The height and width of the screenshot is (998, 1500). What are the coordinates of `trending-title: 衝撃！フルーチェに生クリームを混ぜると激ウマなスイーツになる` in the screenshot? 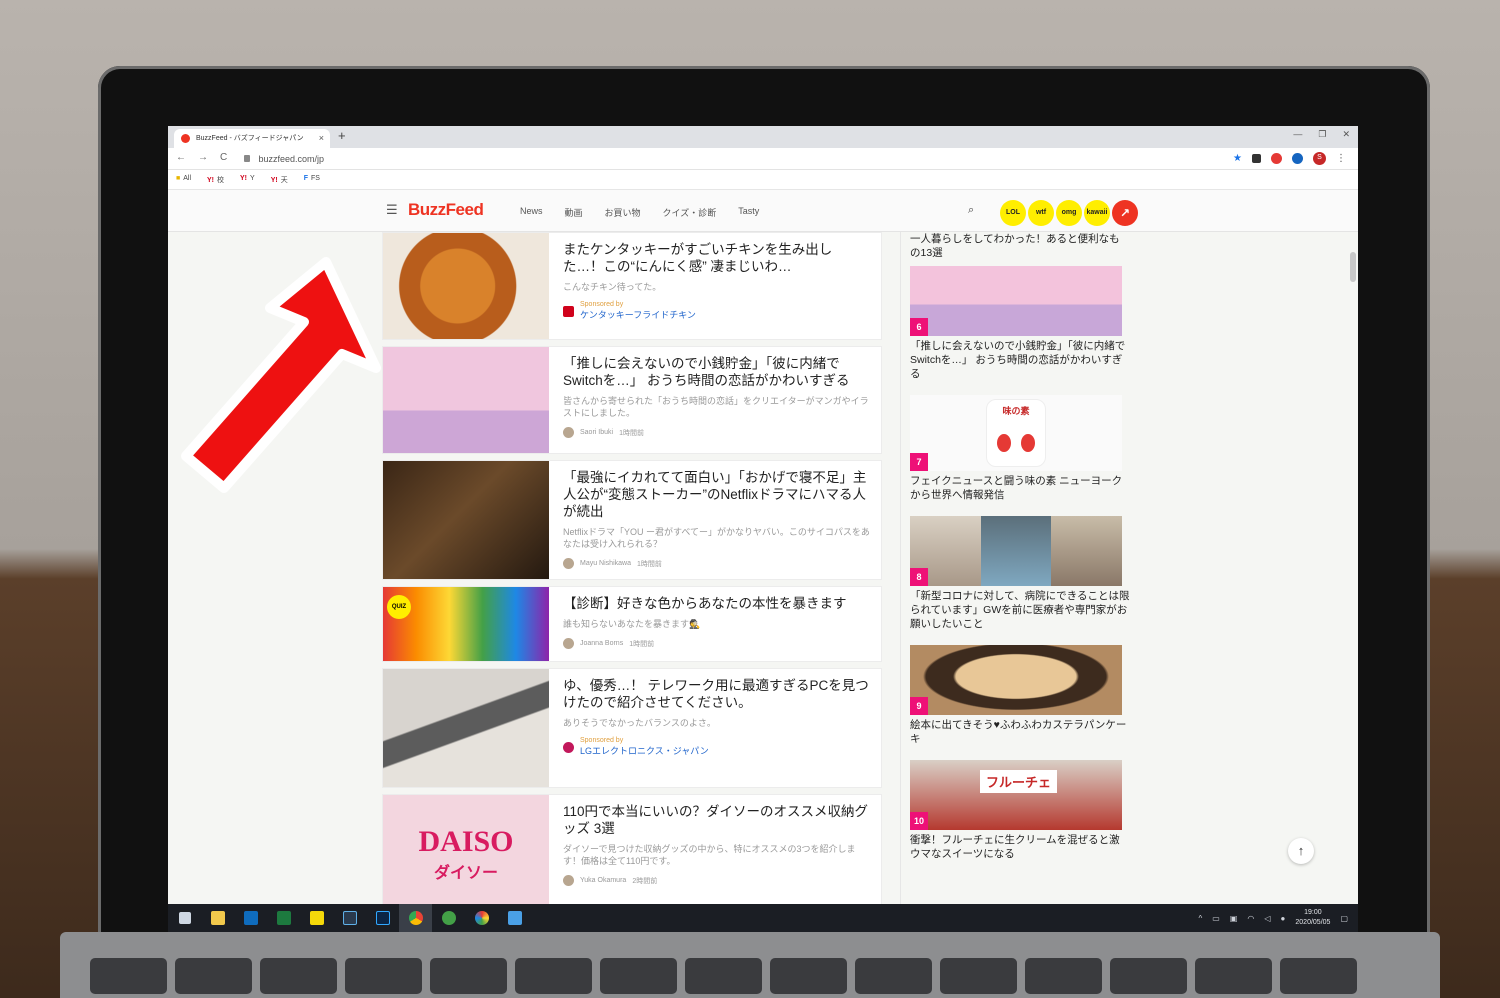 It's located at (1020, 847).